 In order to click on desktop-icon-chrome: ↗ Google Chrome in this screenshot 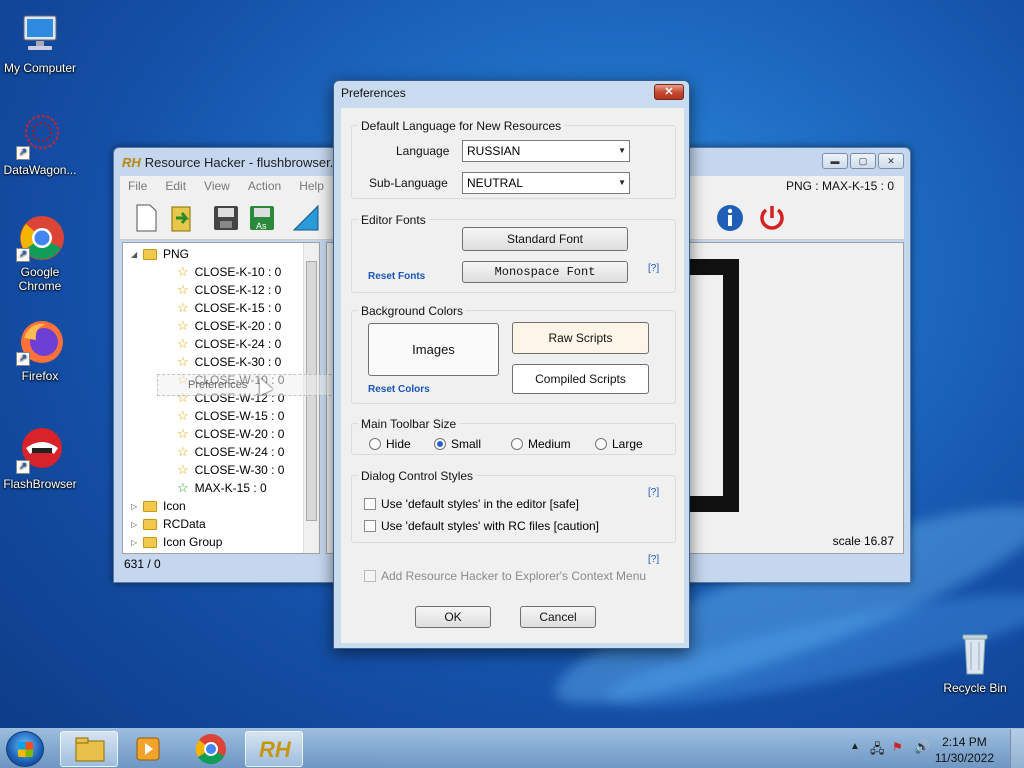, I will do `click(40, 253)`.